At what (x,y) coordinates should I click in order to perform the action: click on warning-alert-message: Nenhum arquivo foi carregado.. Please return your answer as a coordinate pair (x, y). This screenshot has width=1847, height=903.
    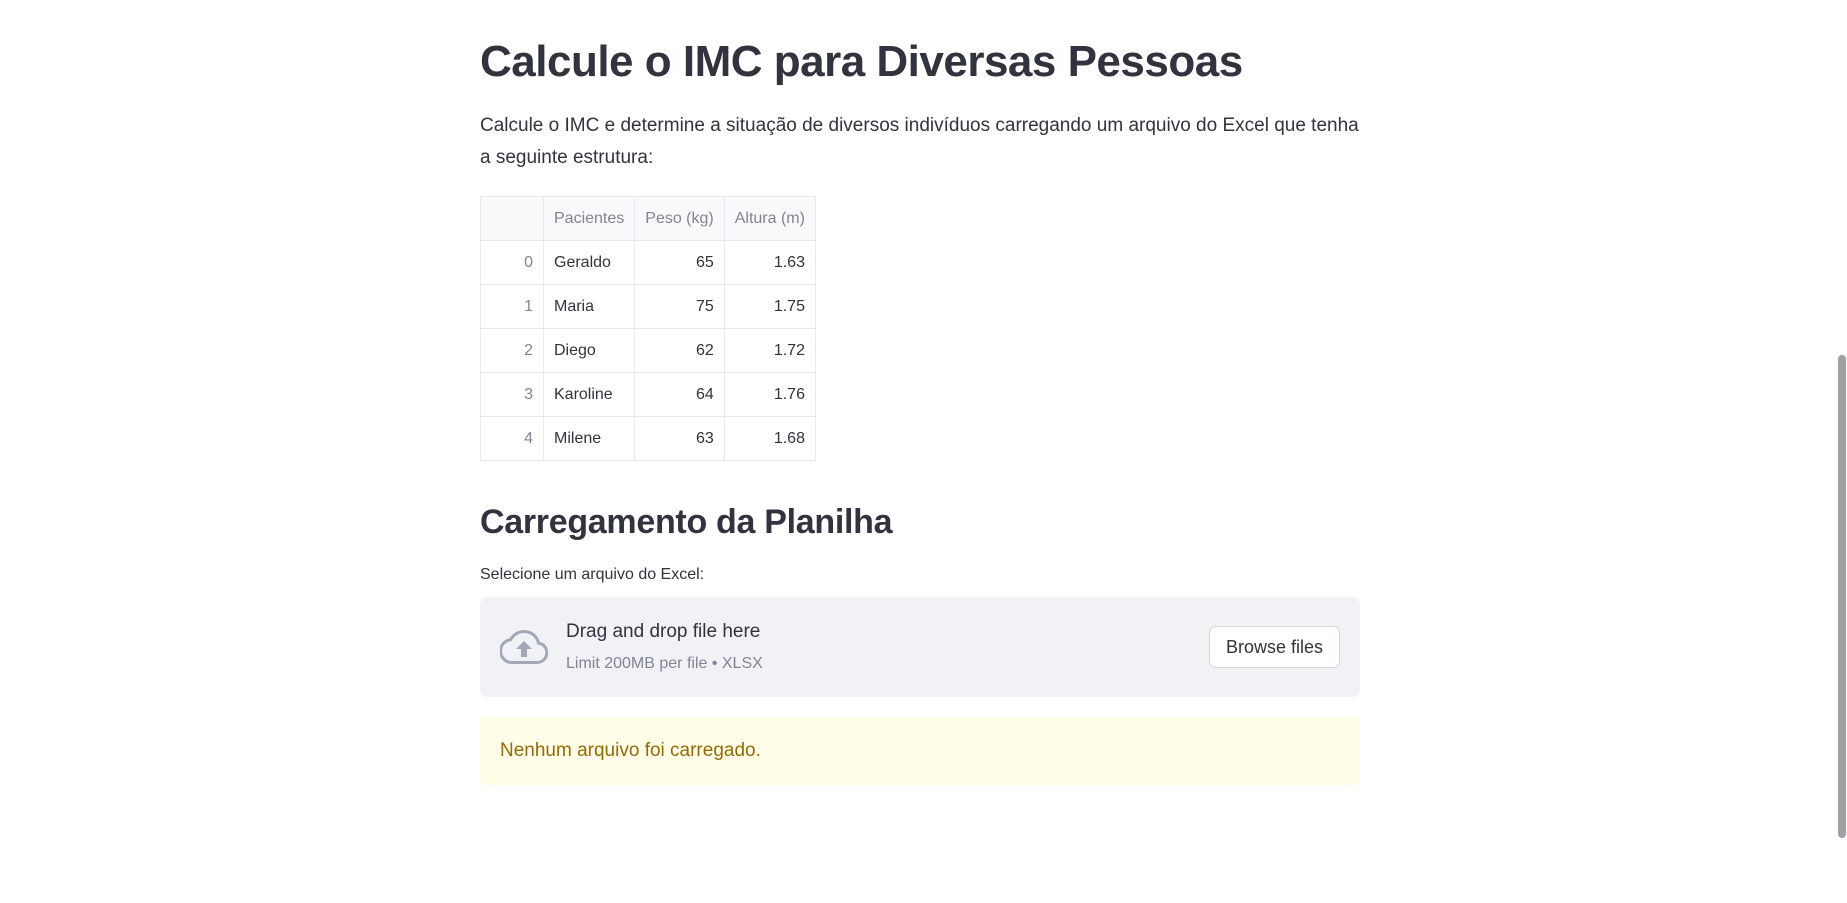
    Looking at the image, I should click on (630, 750).